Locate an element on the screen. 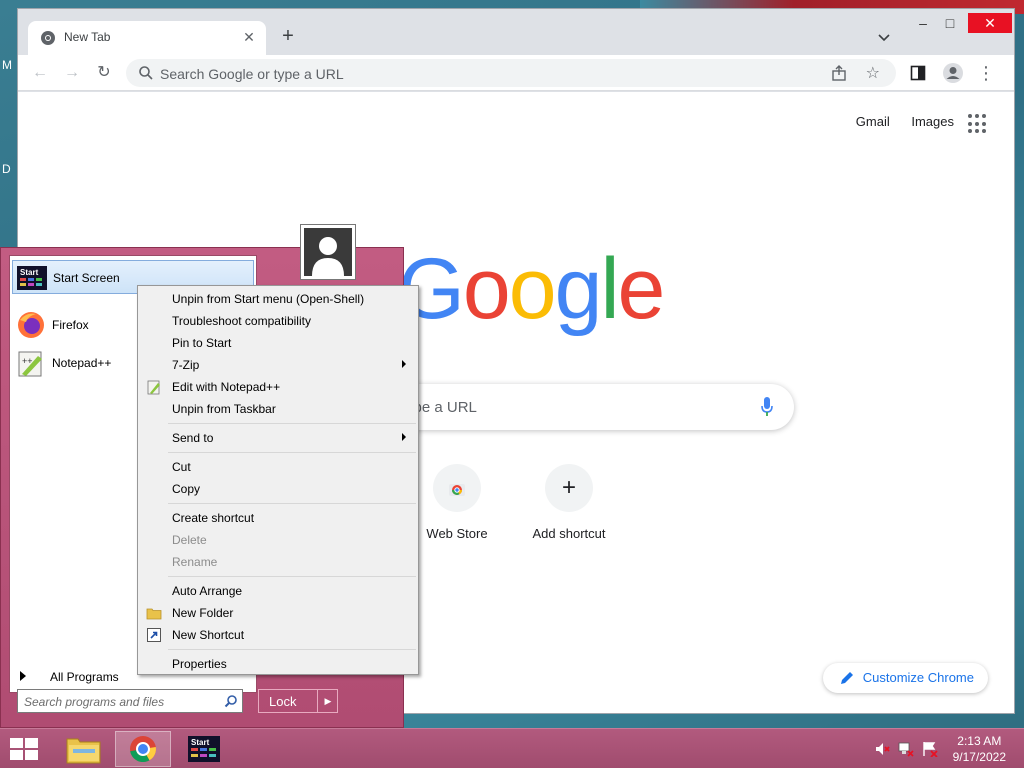 The height and width of the screenshot is (768, 1024). tab-new-tab: New Tab ✕ is located at coordinates (147, 38).